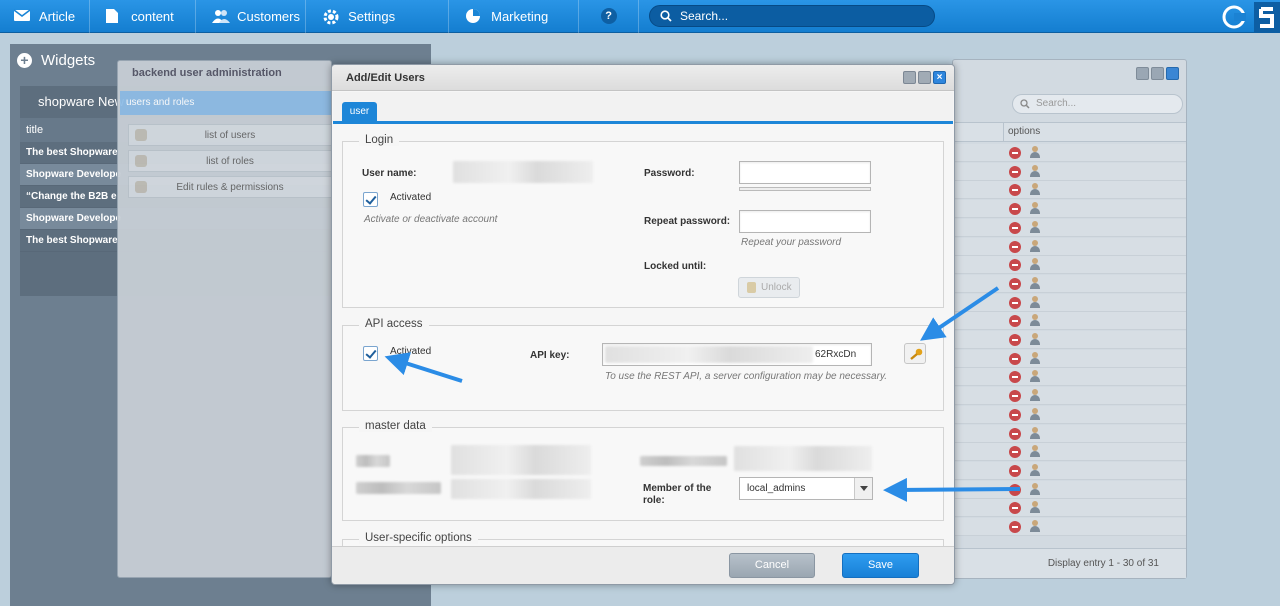 The width and height of the screenshot is (1280, 606). What do you see at coordinates (370, 353) in the screenshot?
I see `api-activated-checkbox` at bounding box center [370, 353].